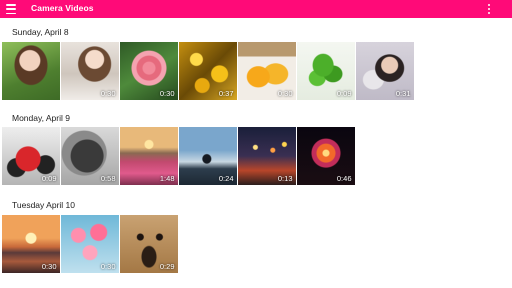  I want to click on video-thumbnail: 0:37, so click(208, 71).